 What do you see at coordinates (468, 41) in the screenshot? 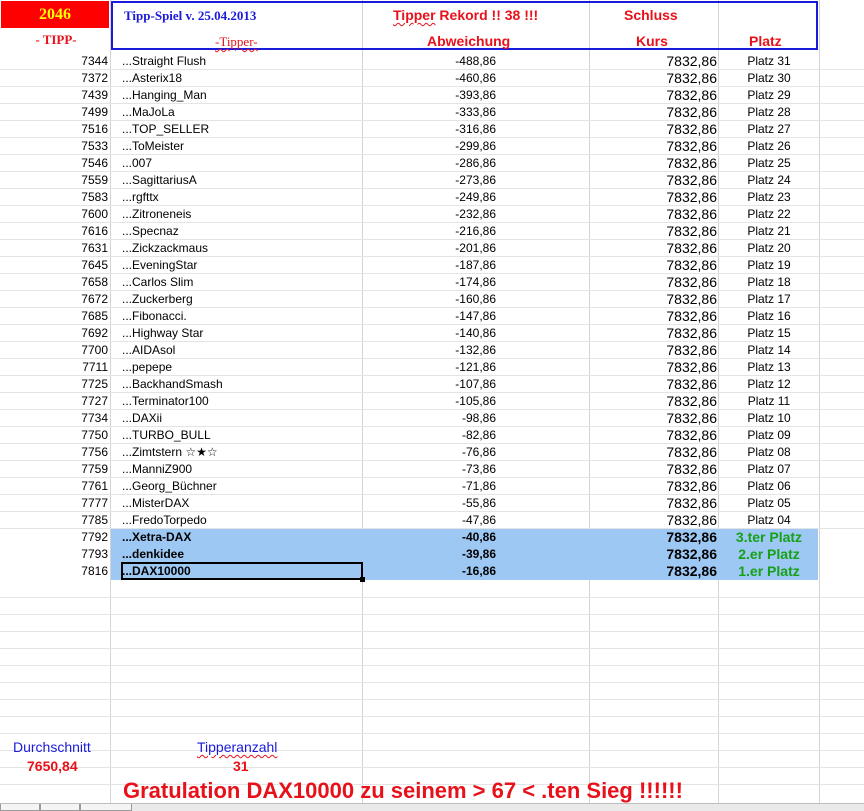
I see `column-header-abweichung: Abweichung` at bounding box center [468, 41].